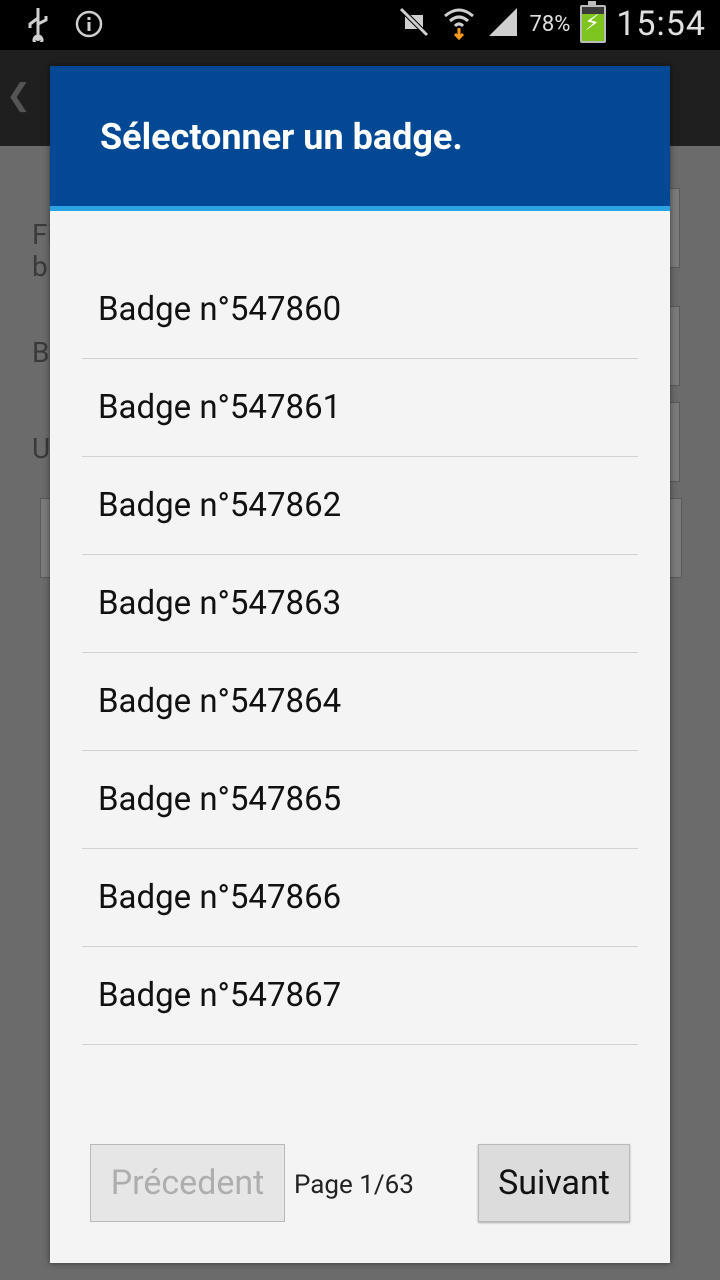 The width and height of the screenshot is (720, 1280). What do you see at coordinates (89, 26) in the screenshot?
I see `info-icon` at bounding box center [89, 26].